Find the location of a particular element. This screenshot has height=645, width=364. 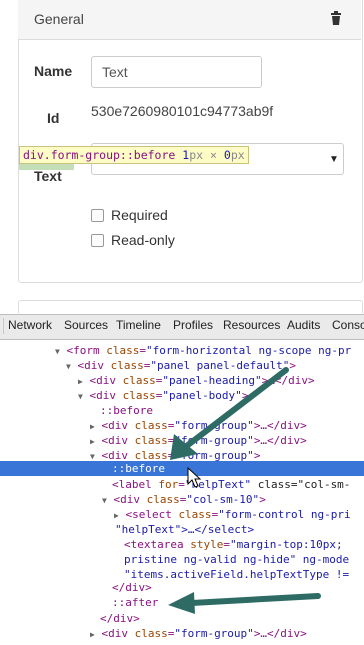

arrow-to-after is located at coordinates (244, 603).